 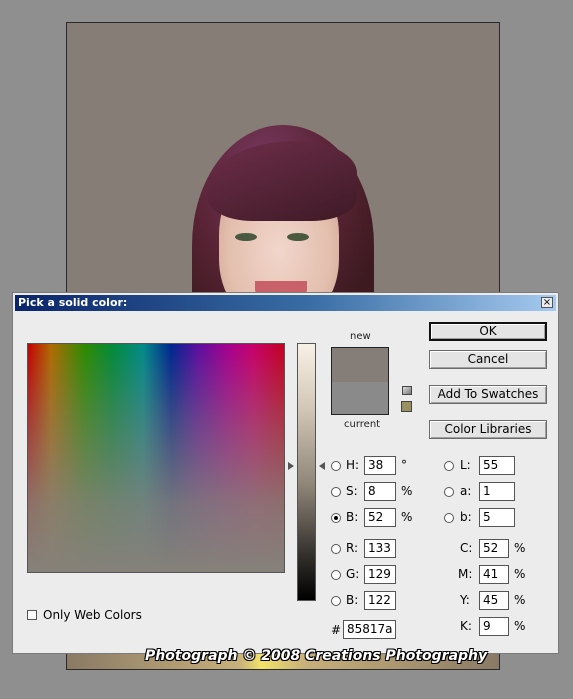 I want to click on photo-eye-right, so click(x=298, y=237).